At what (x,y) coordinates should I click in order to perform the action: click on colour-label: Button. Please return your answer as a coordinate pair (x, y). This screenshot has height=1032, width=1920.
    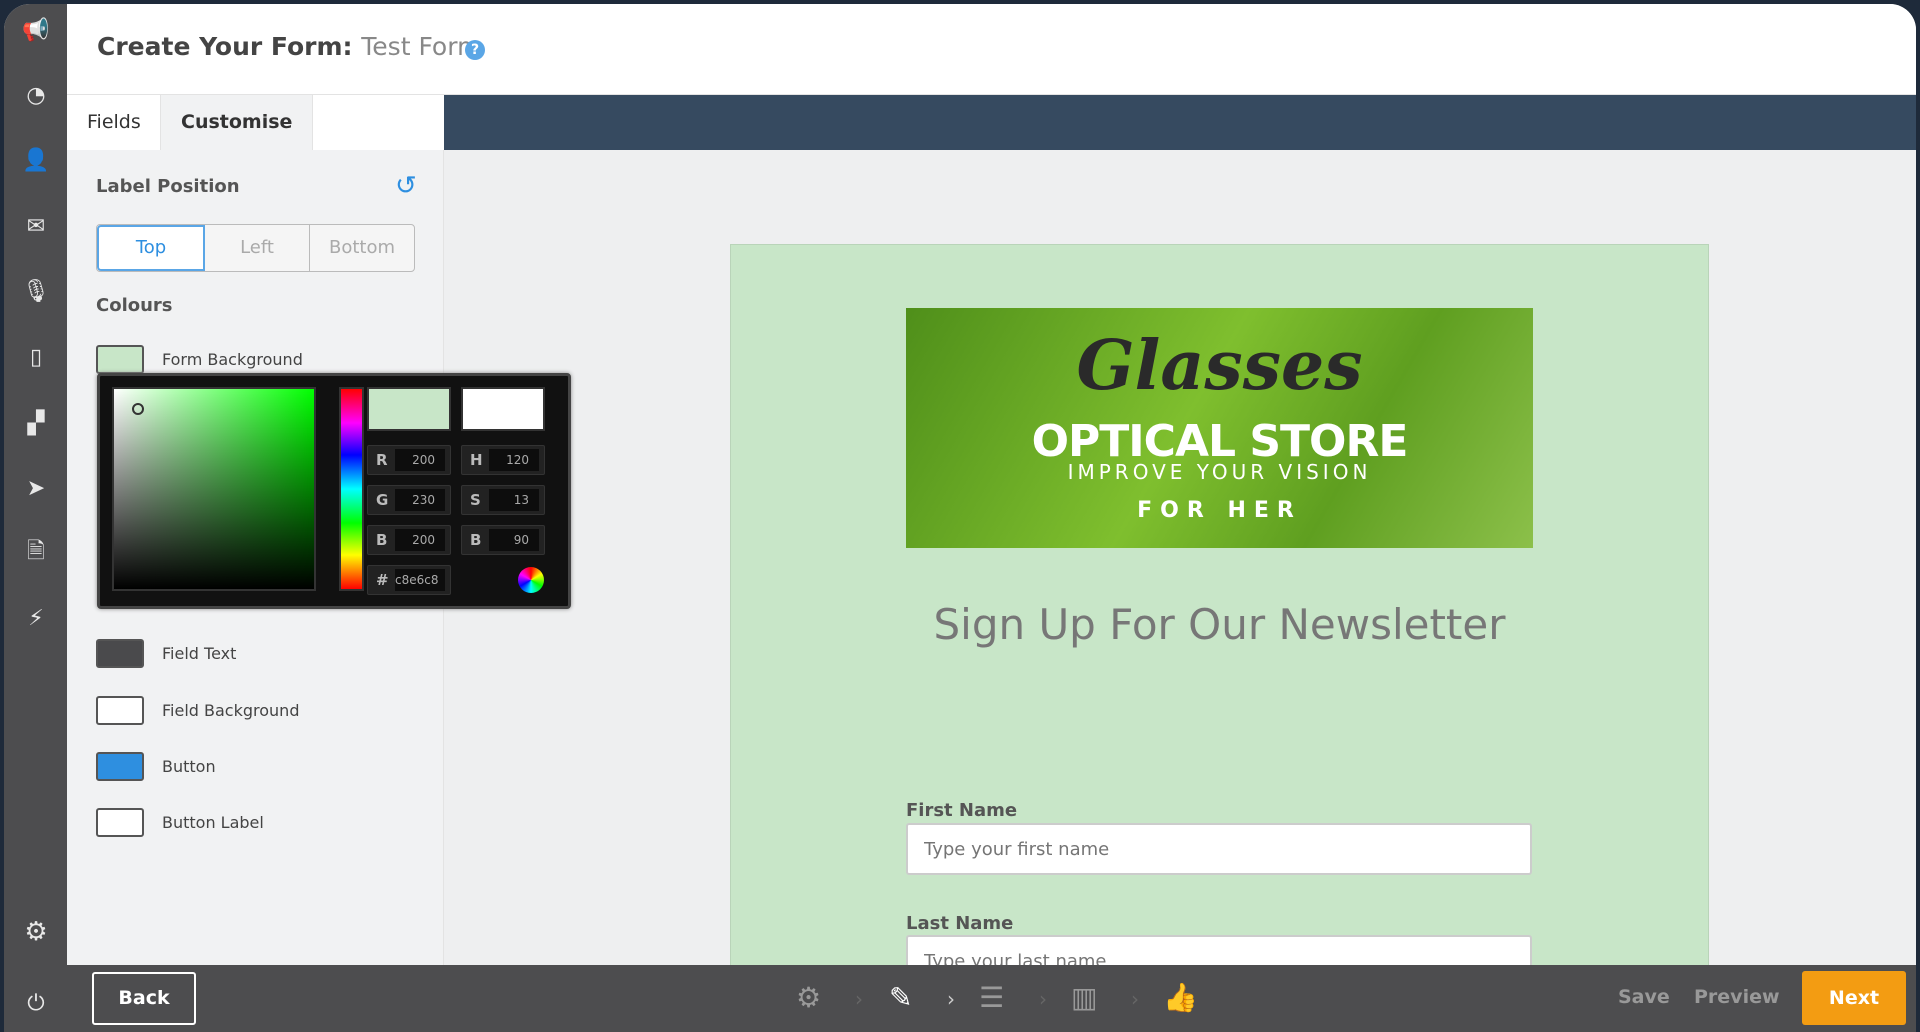
    Looking at the image, I should click on (189, 766).